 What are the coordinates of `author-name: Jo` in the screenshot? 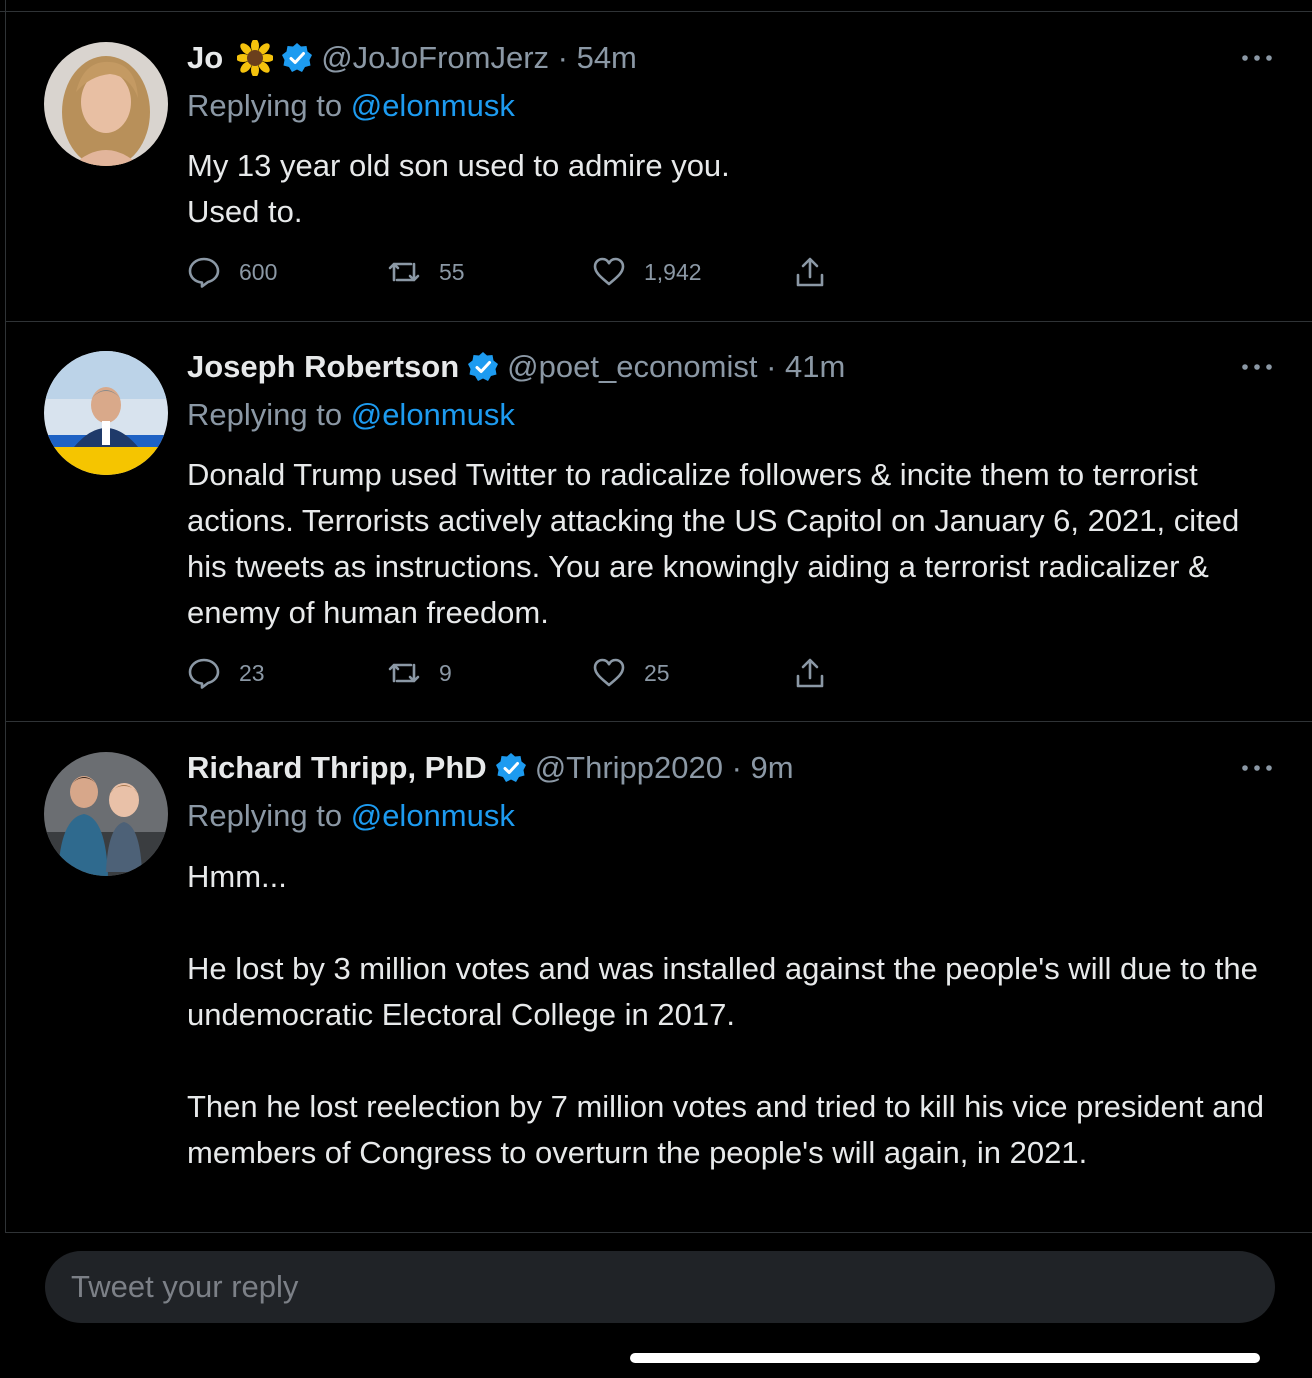 It's located at (205, 58).